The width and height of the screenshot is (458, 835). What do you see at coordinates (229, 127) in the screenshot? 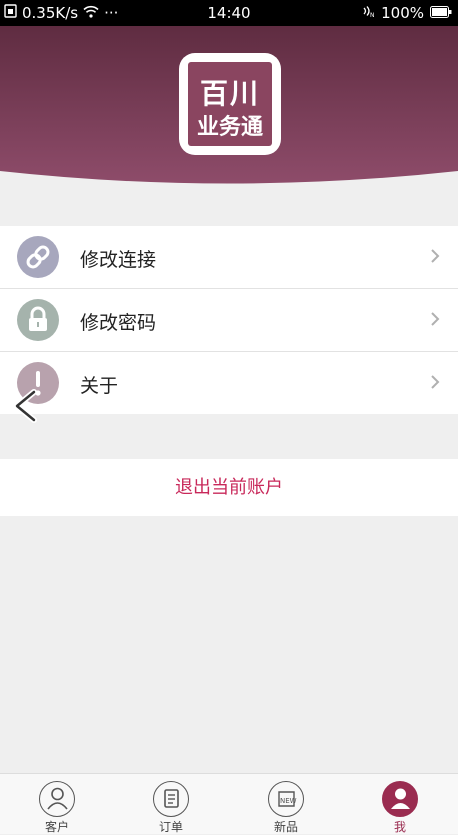
I see `logo-text-bottom: 业务通` at bounding box center [229, 127].